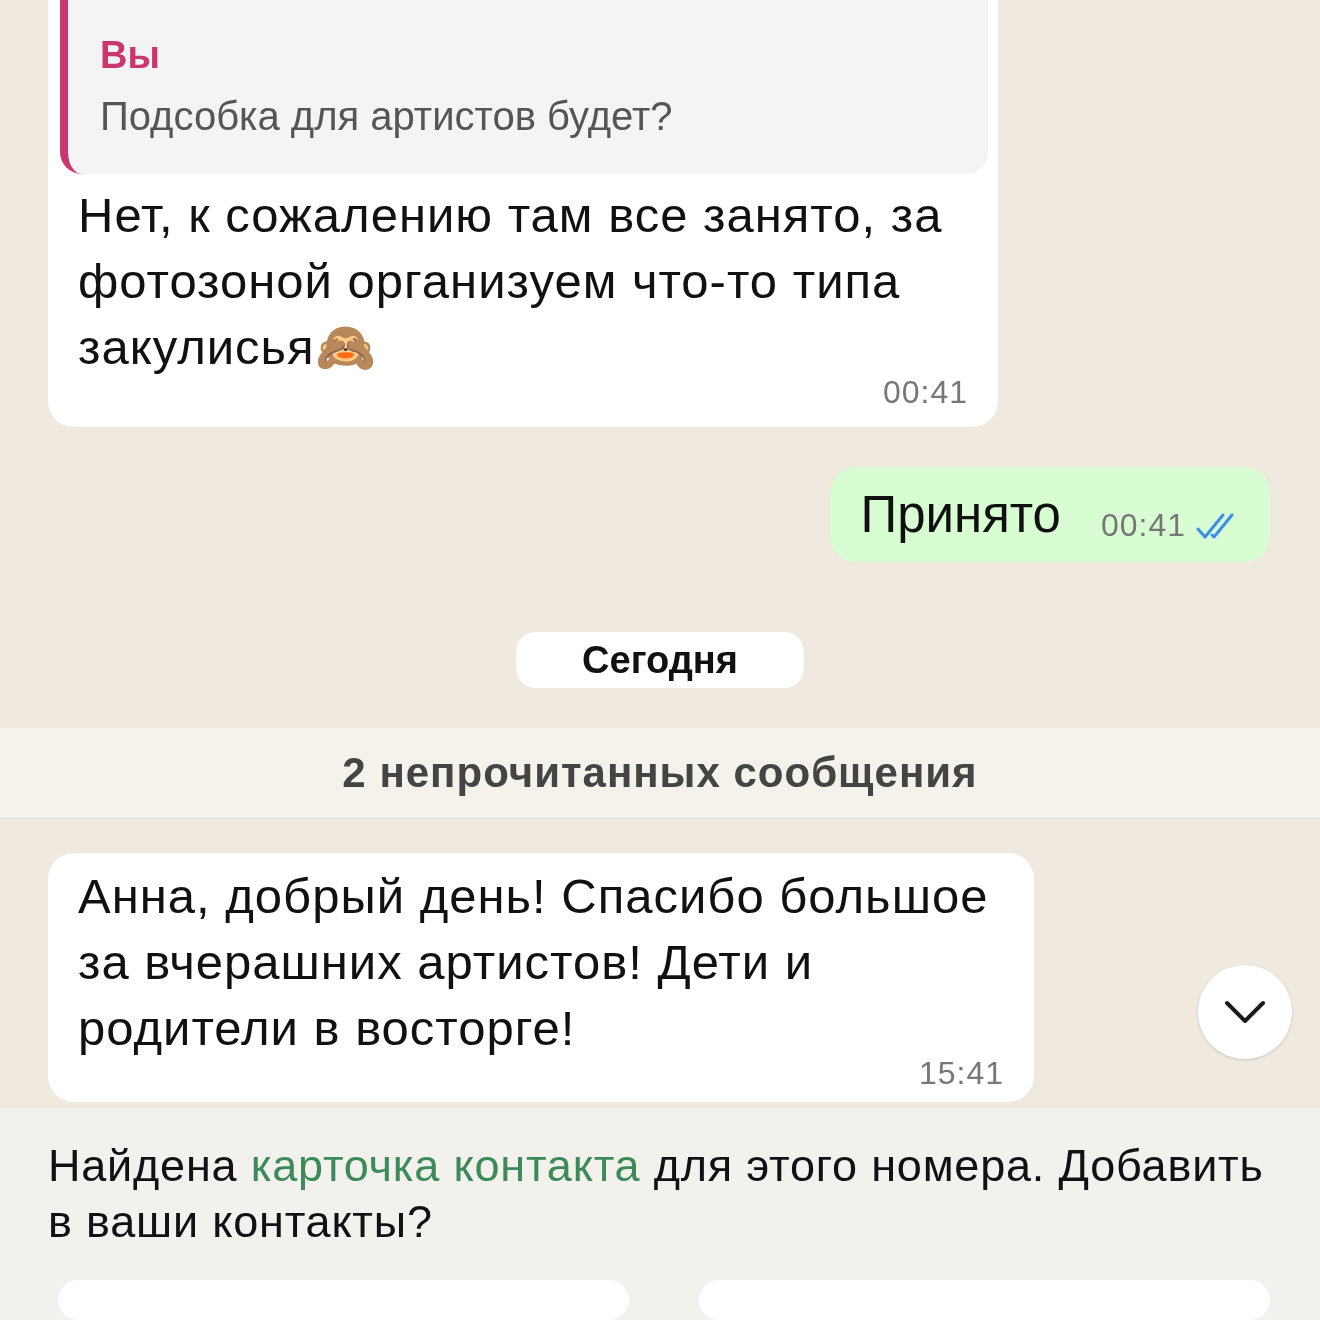 This screenshot has height=1320, width=1320. I want to click on contact-notice: Найдена карточка контакта для этого номера. Добавить в ваши контакты?, so click(656, 1194).